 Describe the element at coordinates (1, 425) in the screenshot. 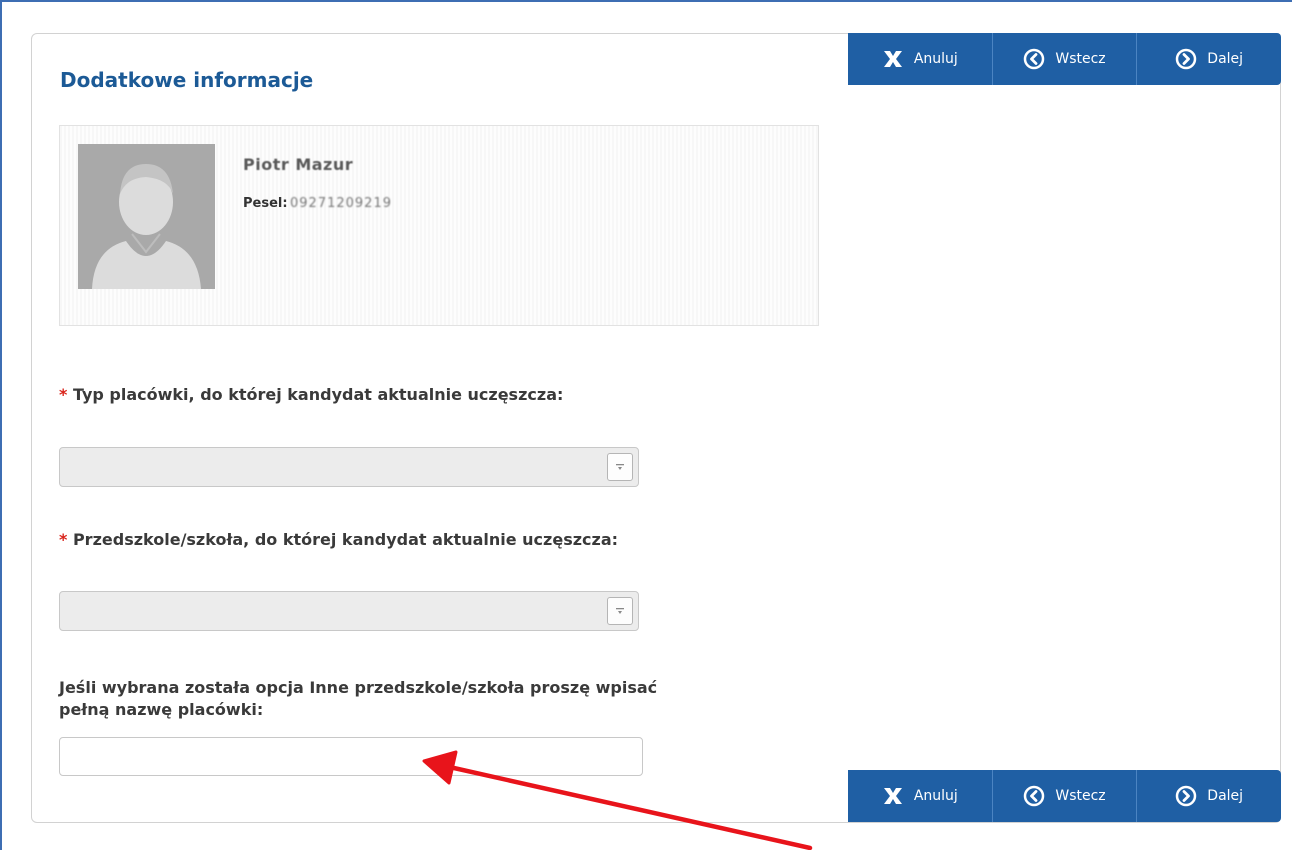

I see `window-frame-left` at that location.